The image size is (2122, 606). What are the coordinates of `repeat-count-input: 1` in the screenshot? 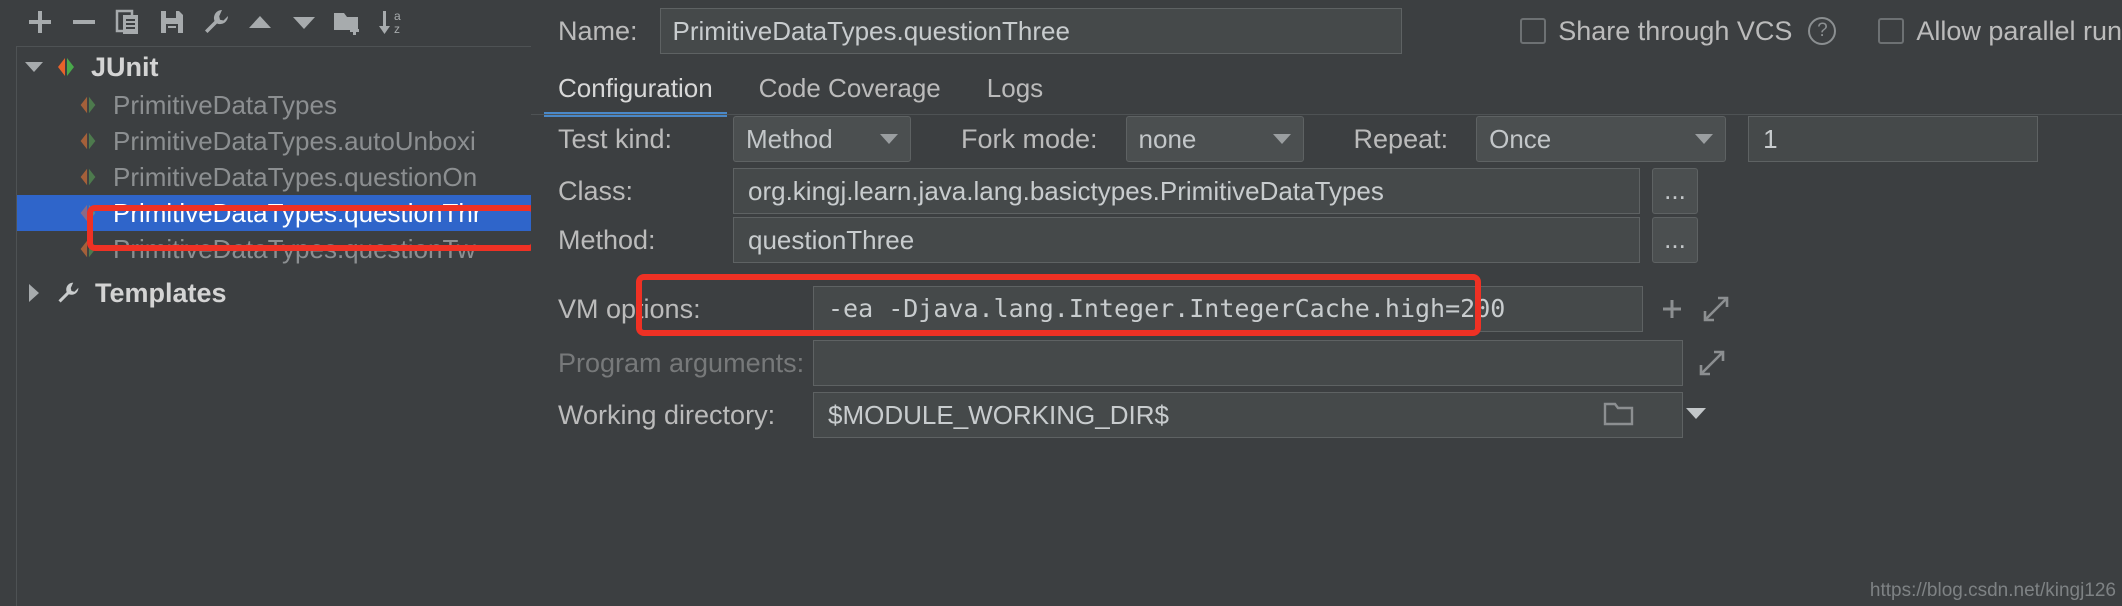 It's located at (1893, 139).